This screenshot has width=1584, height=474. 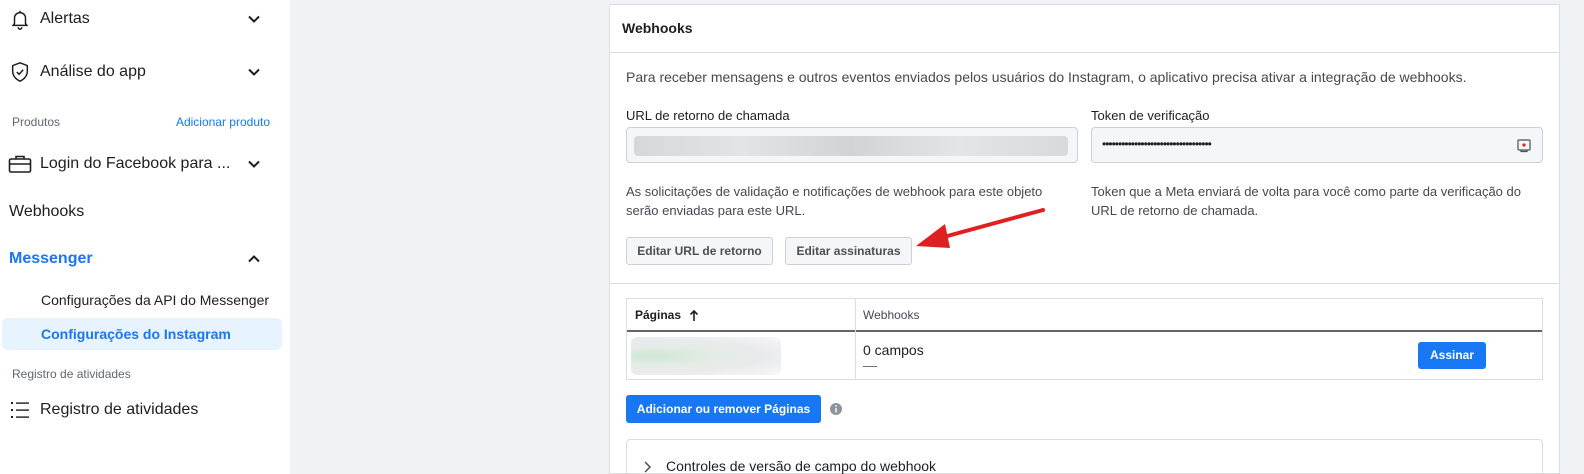 I want to click on subscribe-button: Assinar, so click(x=1452, y=355).